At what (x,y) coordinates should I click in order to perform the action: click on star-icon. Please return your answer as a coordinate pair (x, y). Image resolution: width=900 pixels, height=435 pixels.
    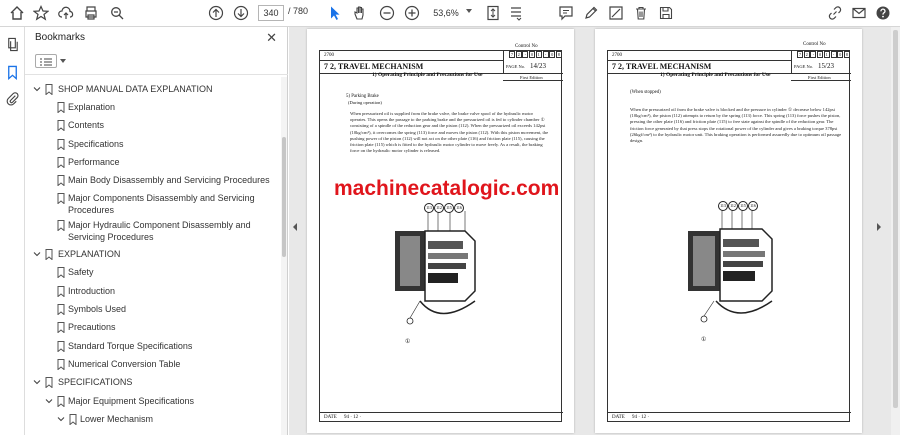
    Looking at the image, I should click on (41, 13).